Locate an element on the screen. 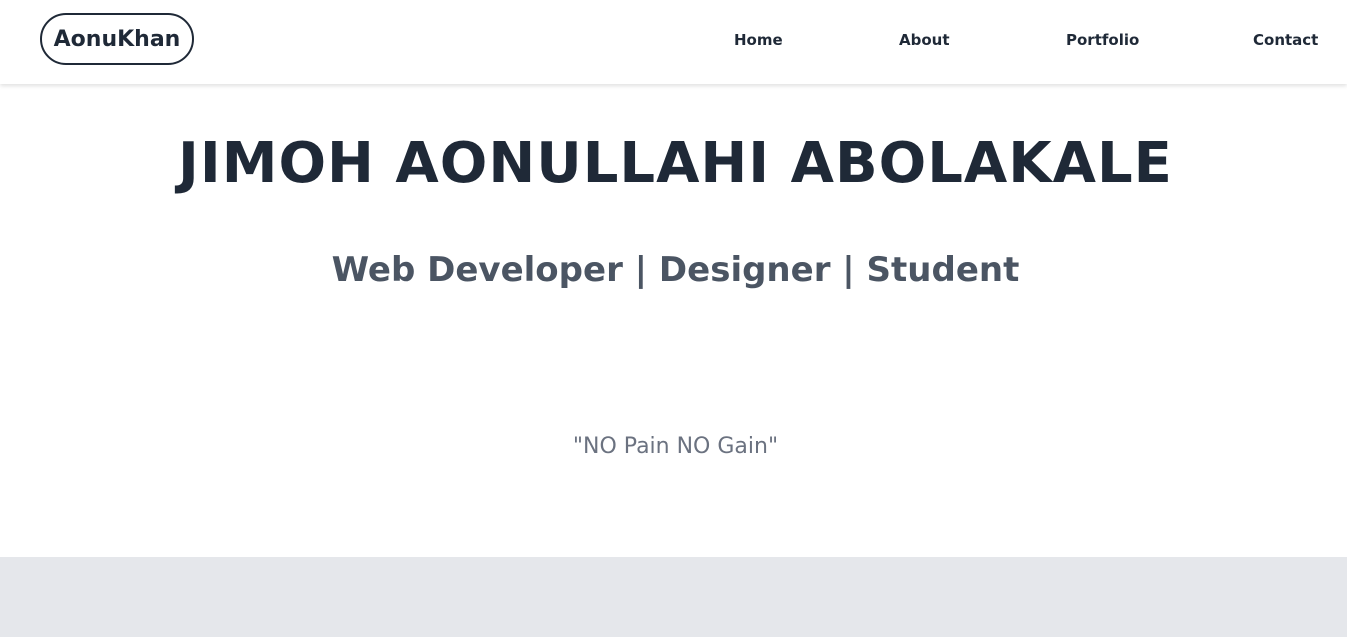 The width and height of the screenshot is (1347, 637). nav-link-contact: Contact is located at coordinates (1285, 40).